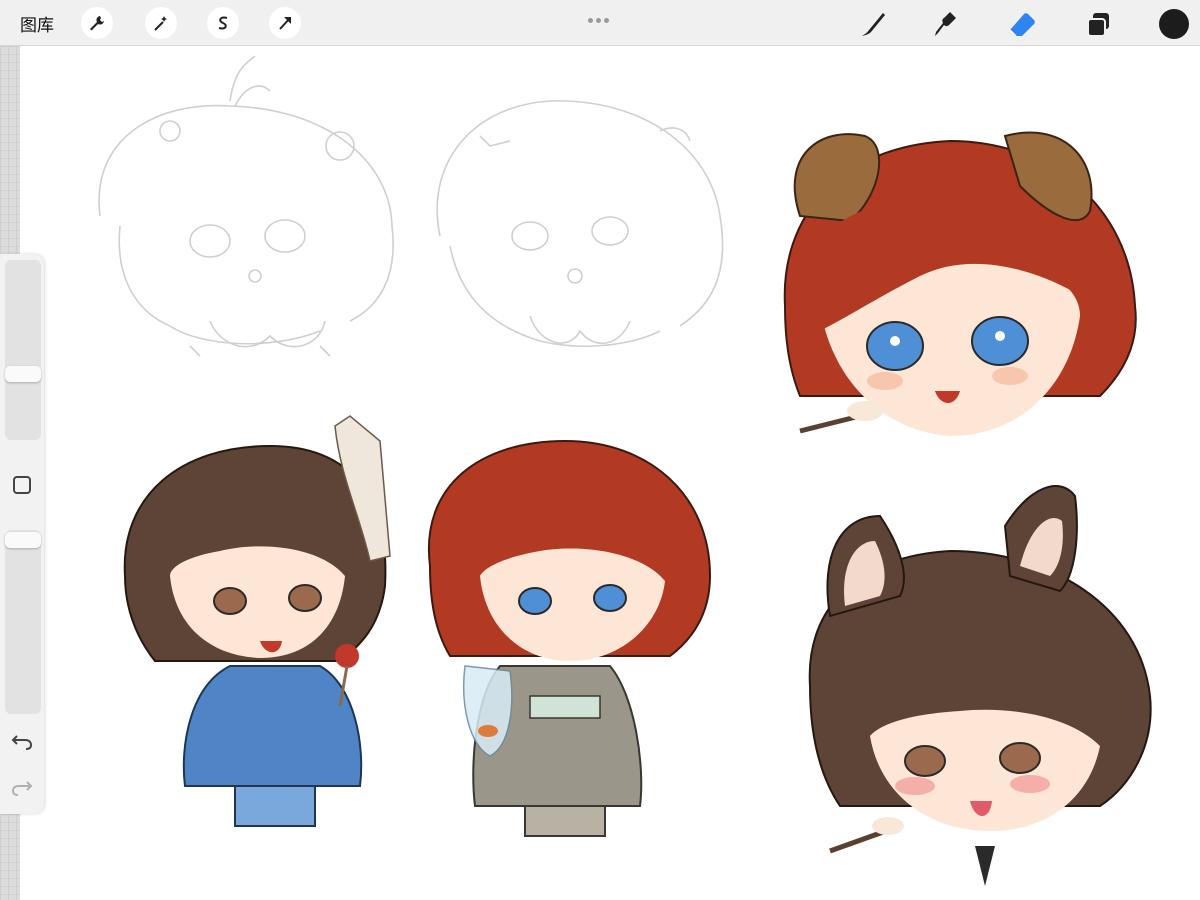 This screenshot has width=1200, height=900. I want to click on drag-handle-icon, so click(601, 15).